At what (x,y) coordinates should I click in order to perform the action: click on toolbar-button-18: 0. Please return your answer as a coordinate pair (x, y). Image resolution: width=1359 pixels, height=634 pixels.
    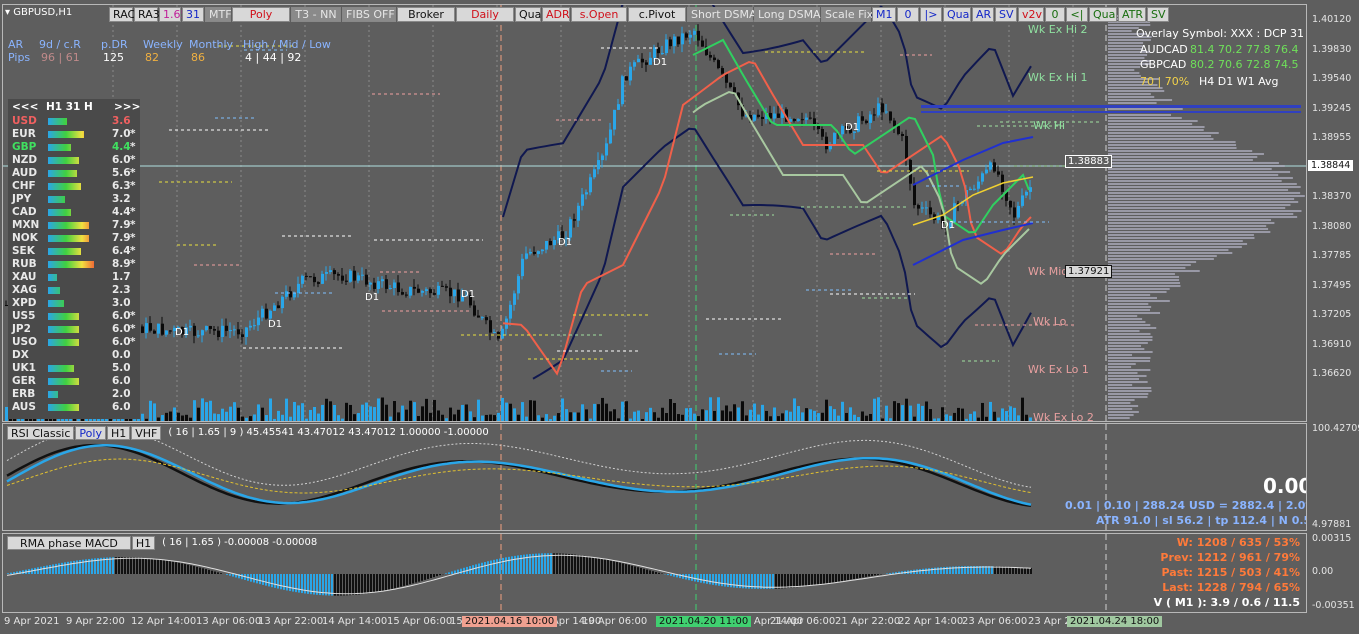
    Looking at the image, I should click on (908, 14).